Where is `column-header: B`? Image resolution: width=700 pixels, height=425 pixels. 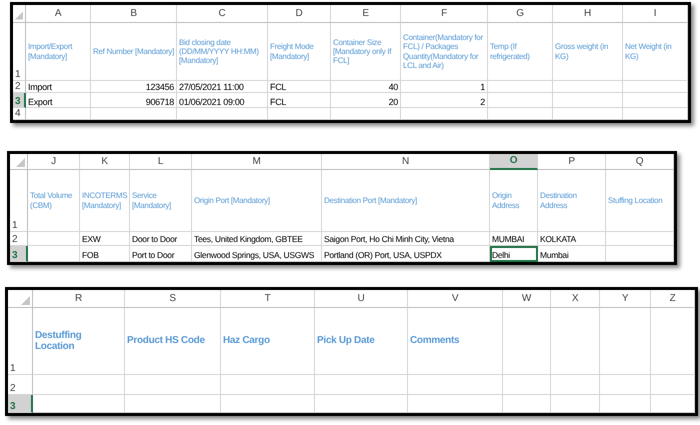 column-header: B is located at coordinates (134, 14).